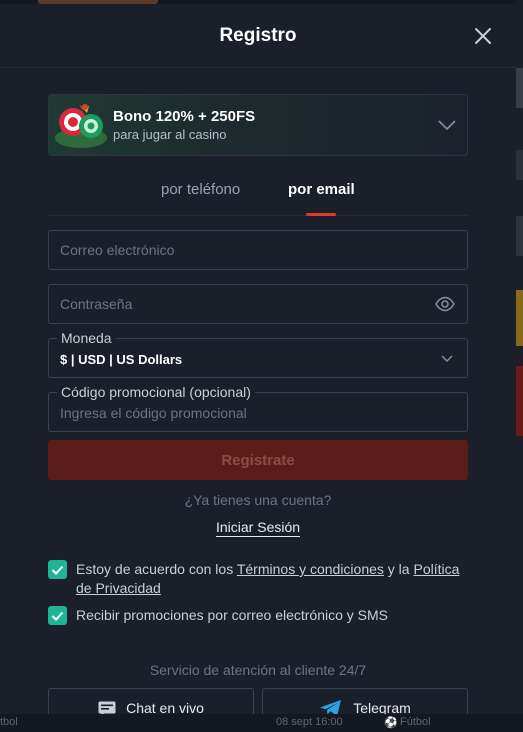  Describe the element at coordinates (445, 304) in the screenshot. I see `eye-icon` at that location.